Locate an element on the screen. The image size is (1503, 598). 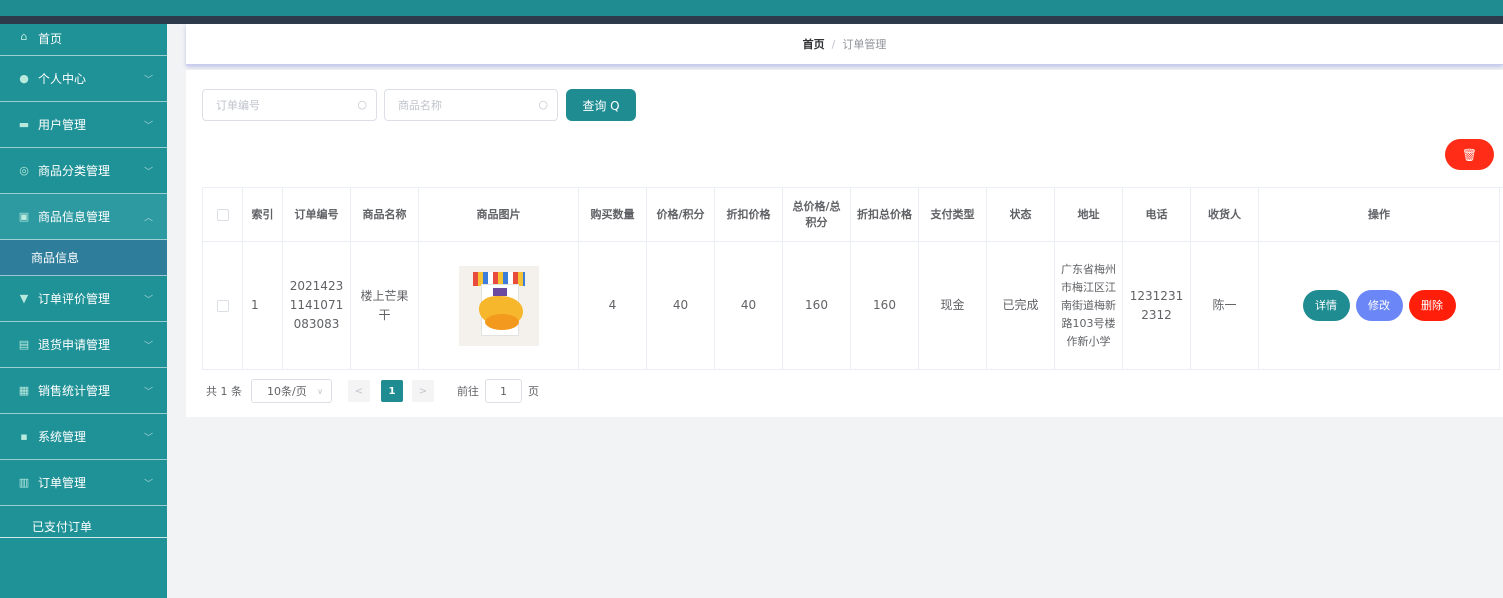
page-number-current: 1 is located at coordinates (392, 391).